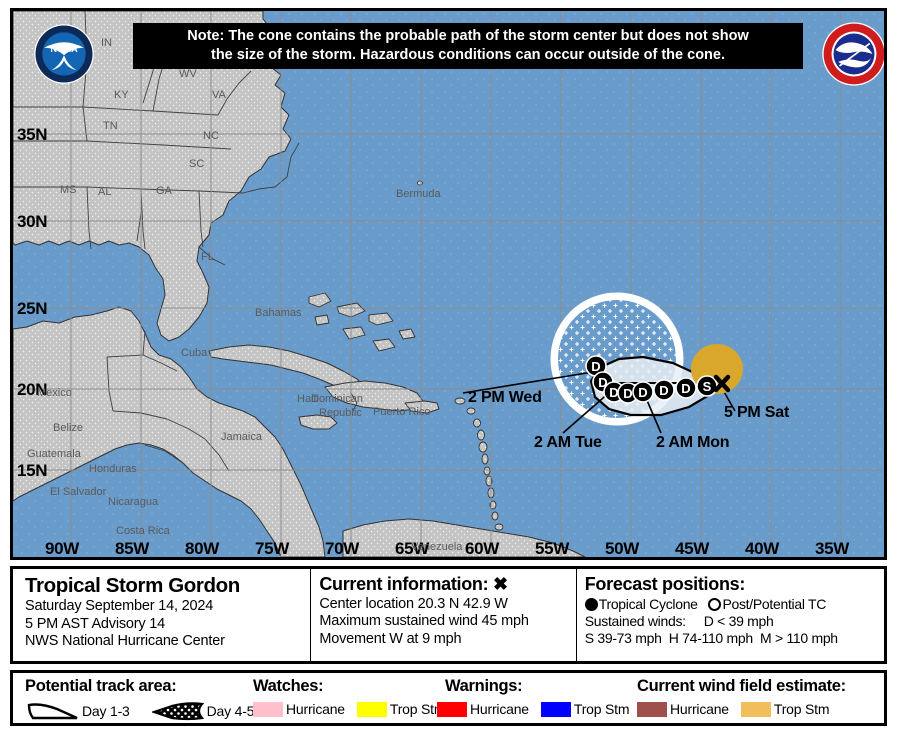 This screenshot has width=897, height=736. I want to click on watches-row: Hurricane Trop Stm, so click(349, 709).